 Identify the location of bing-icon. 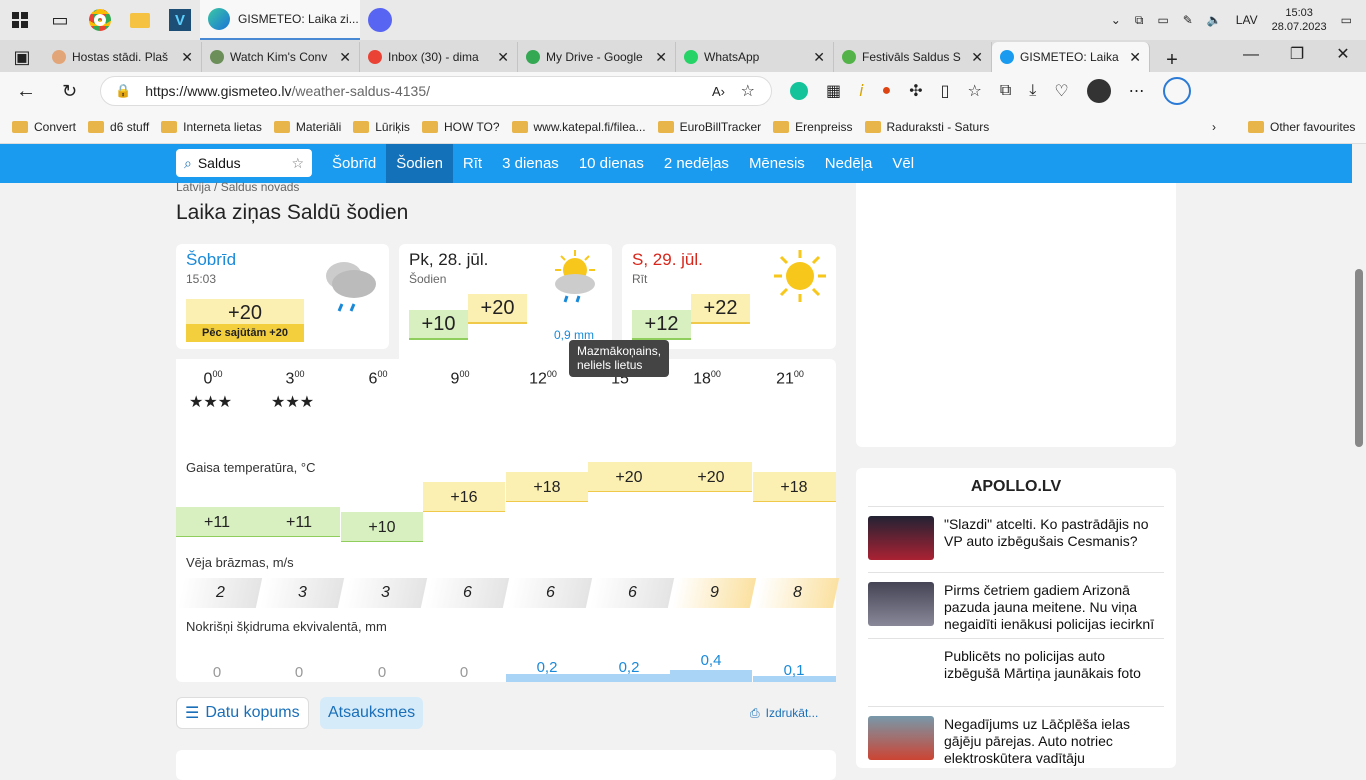
(1176, 91).